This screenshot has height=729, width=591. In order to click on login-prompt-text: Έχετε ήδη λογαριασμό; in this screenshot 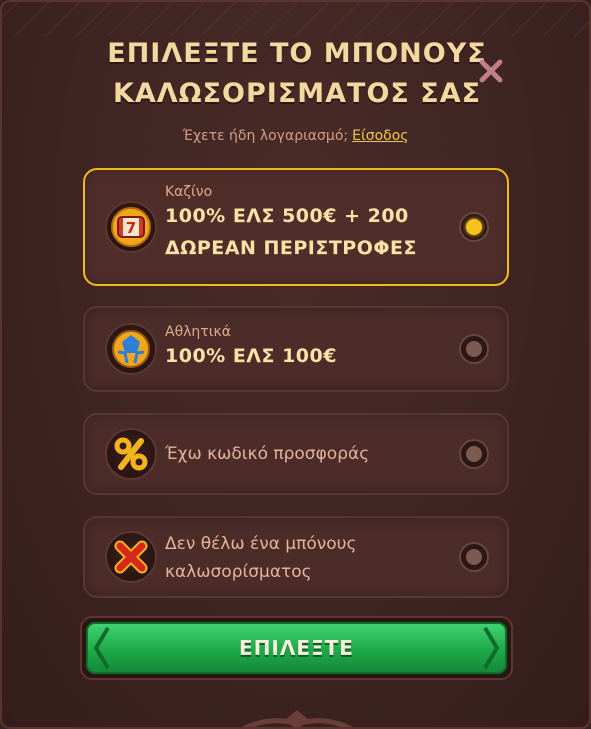, I will do `click(265, 136)`.